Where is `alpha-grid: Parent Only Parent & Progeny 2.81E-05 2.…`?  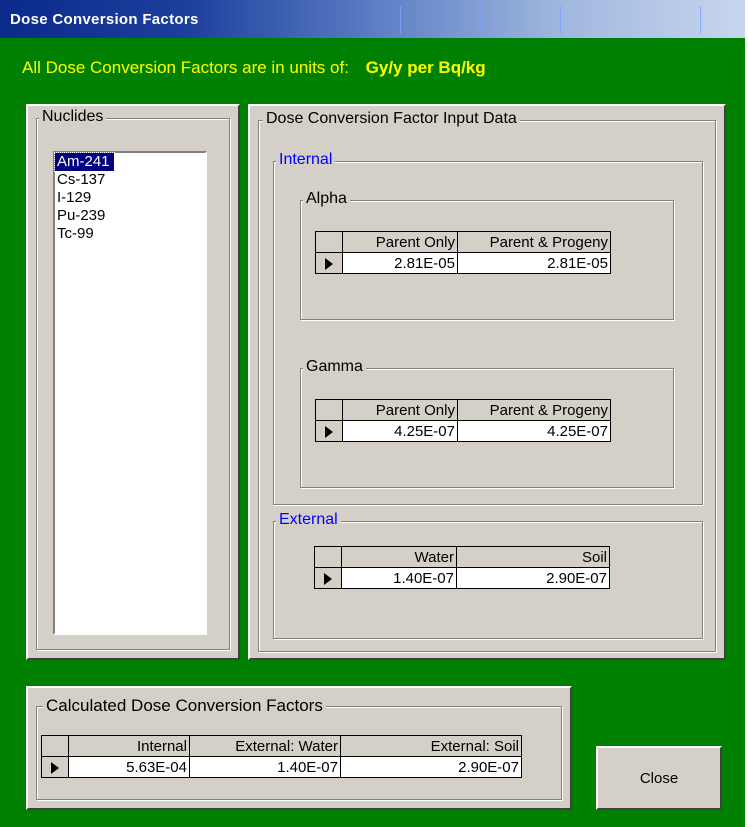
alpha-grid: Parent Only Parent & Progeny 2.81E-05 2.… is located at coordinates (463, 252).